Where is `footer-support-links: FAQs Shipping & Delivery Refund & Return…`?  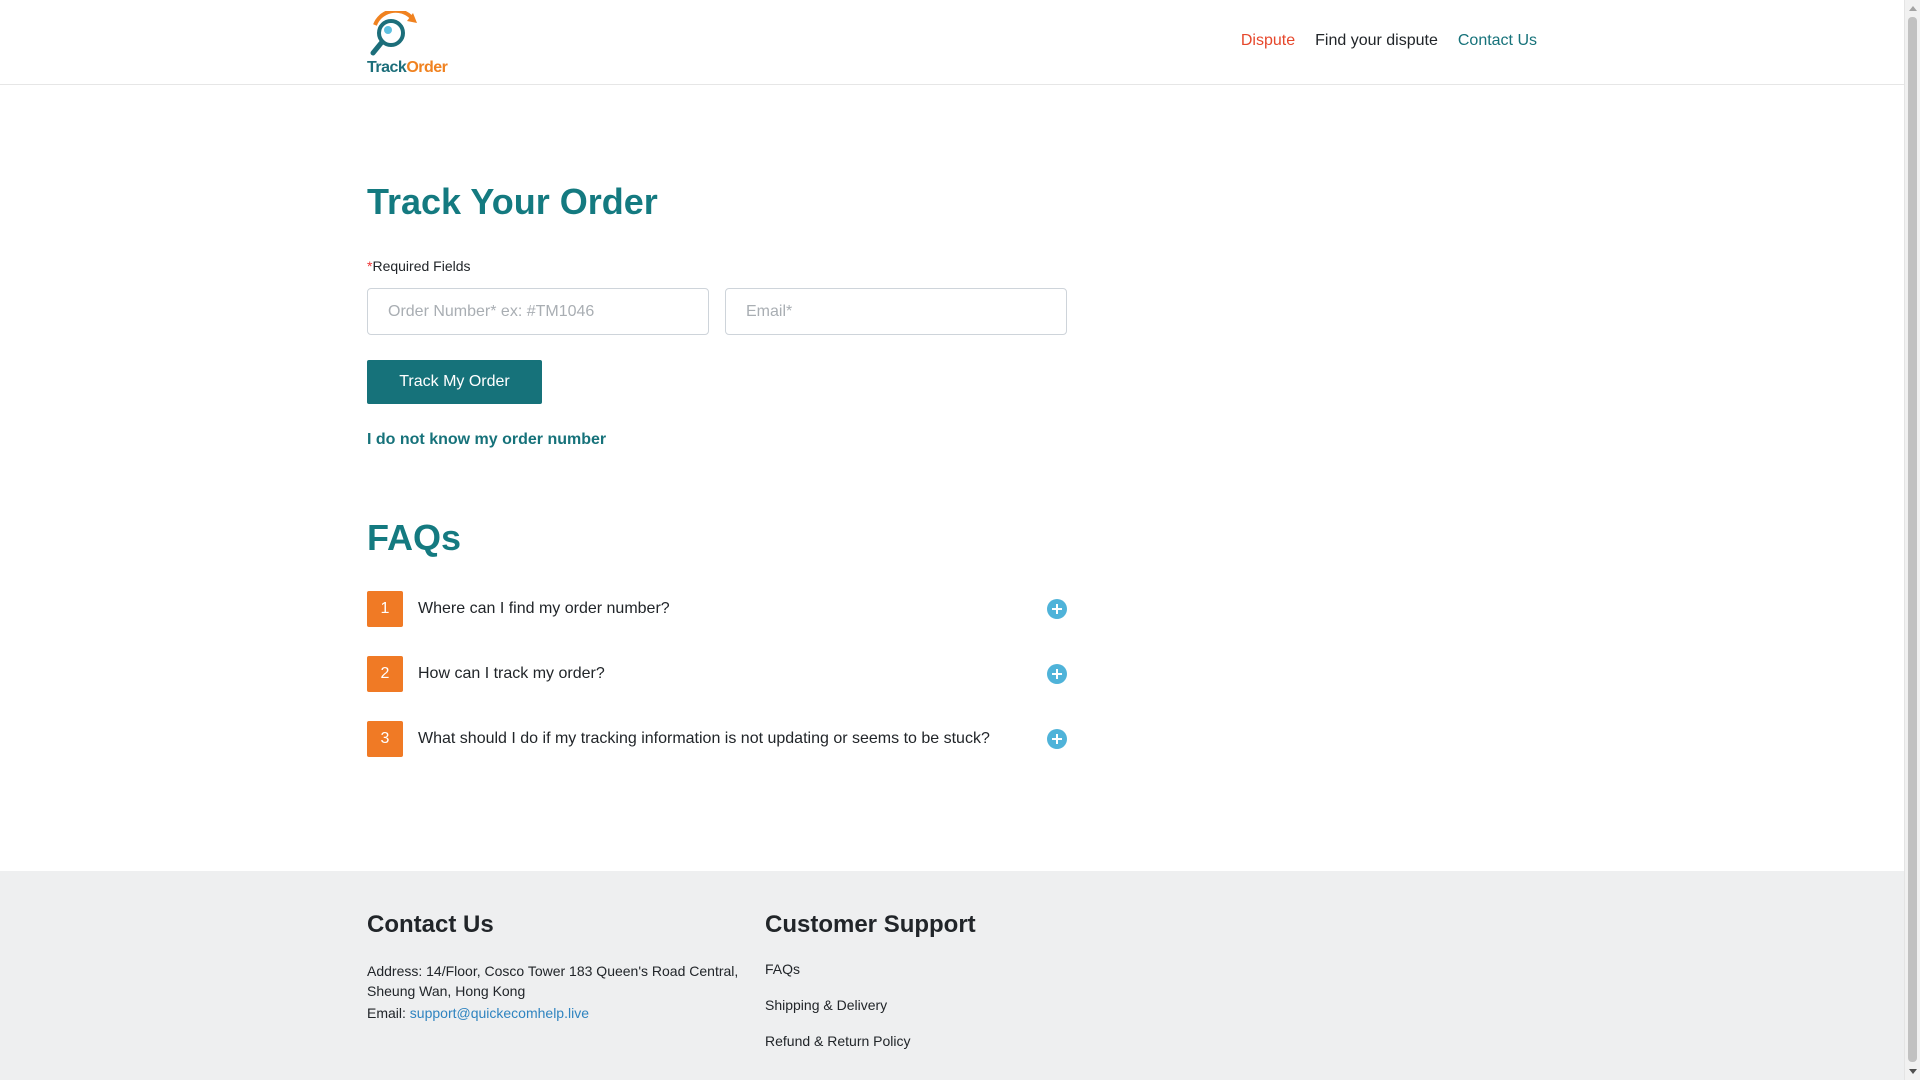 footer-support-links: FAQs Shipping & Delivery Refund & Return… is located at coordinates (870, 1015).